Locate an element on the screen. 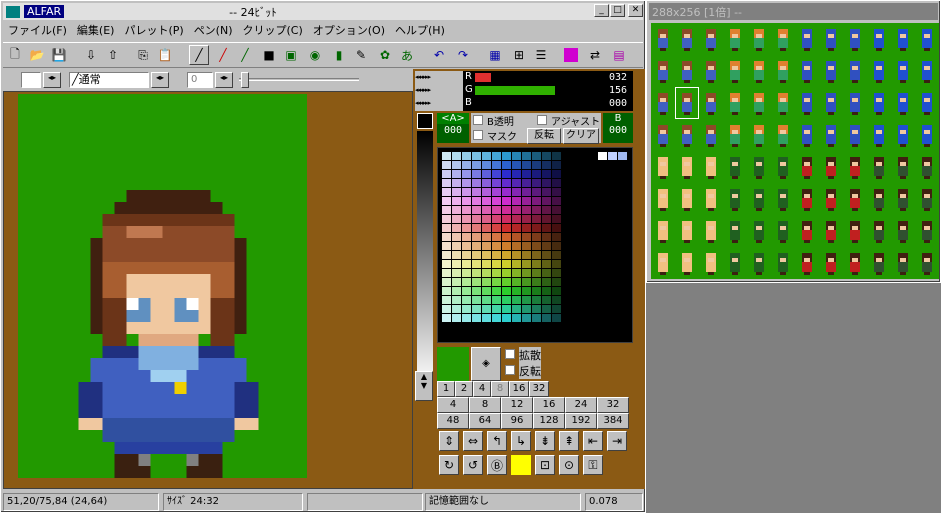 The width and height of the screenshot is (941, 513). flip-checkbox is located at coordinates (510, 370).